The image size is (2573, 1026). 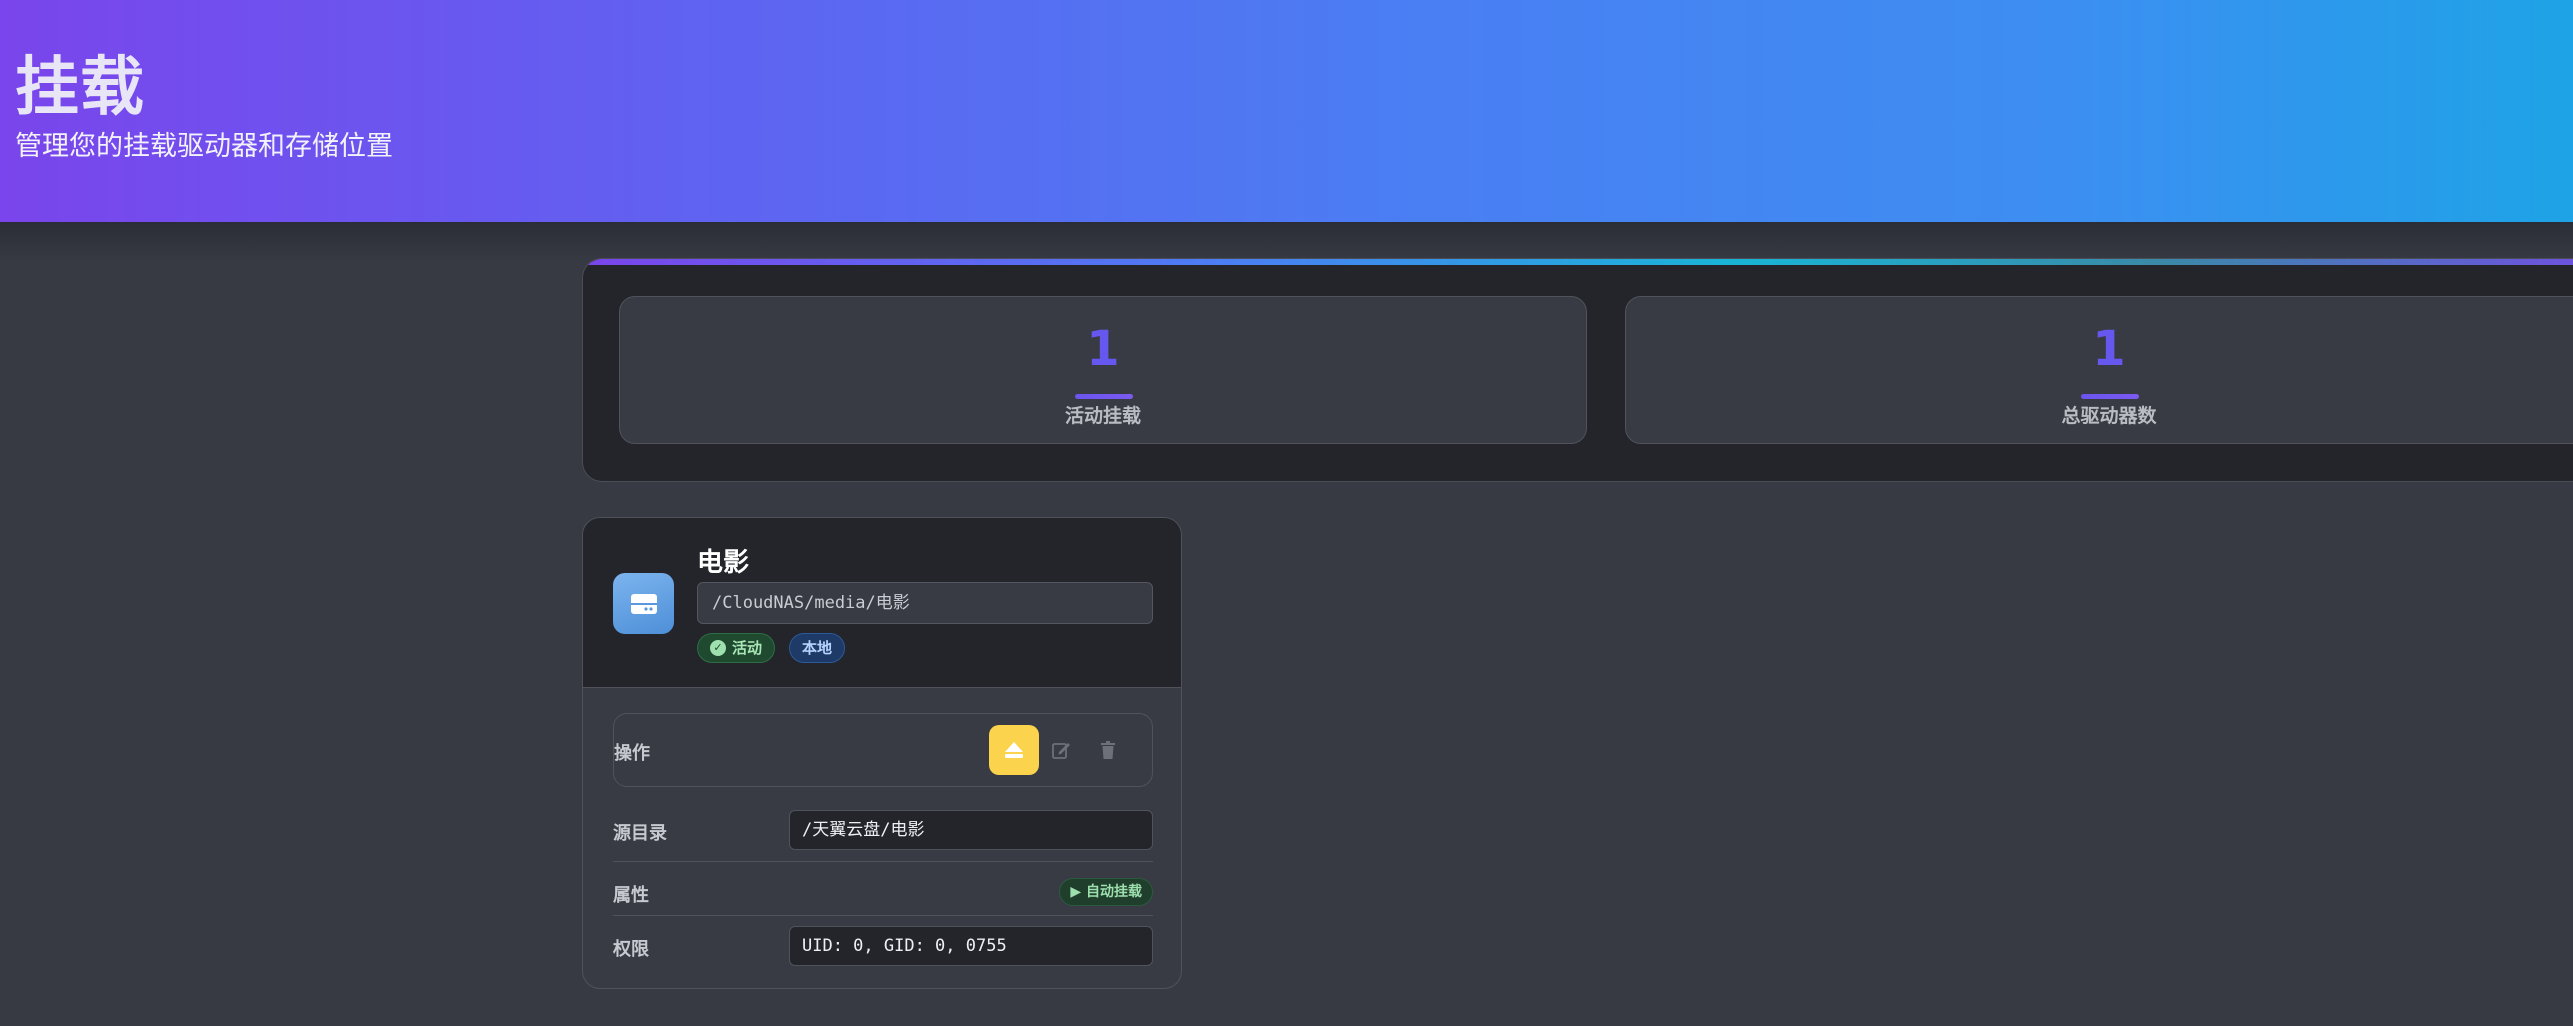 What do you see at coordinates (971, 946) in the screenshot?
I see `permissions-field: UID: 0, GID: 0, 0755` at bounding box center [971, 946].